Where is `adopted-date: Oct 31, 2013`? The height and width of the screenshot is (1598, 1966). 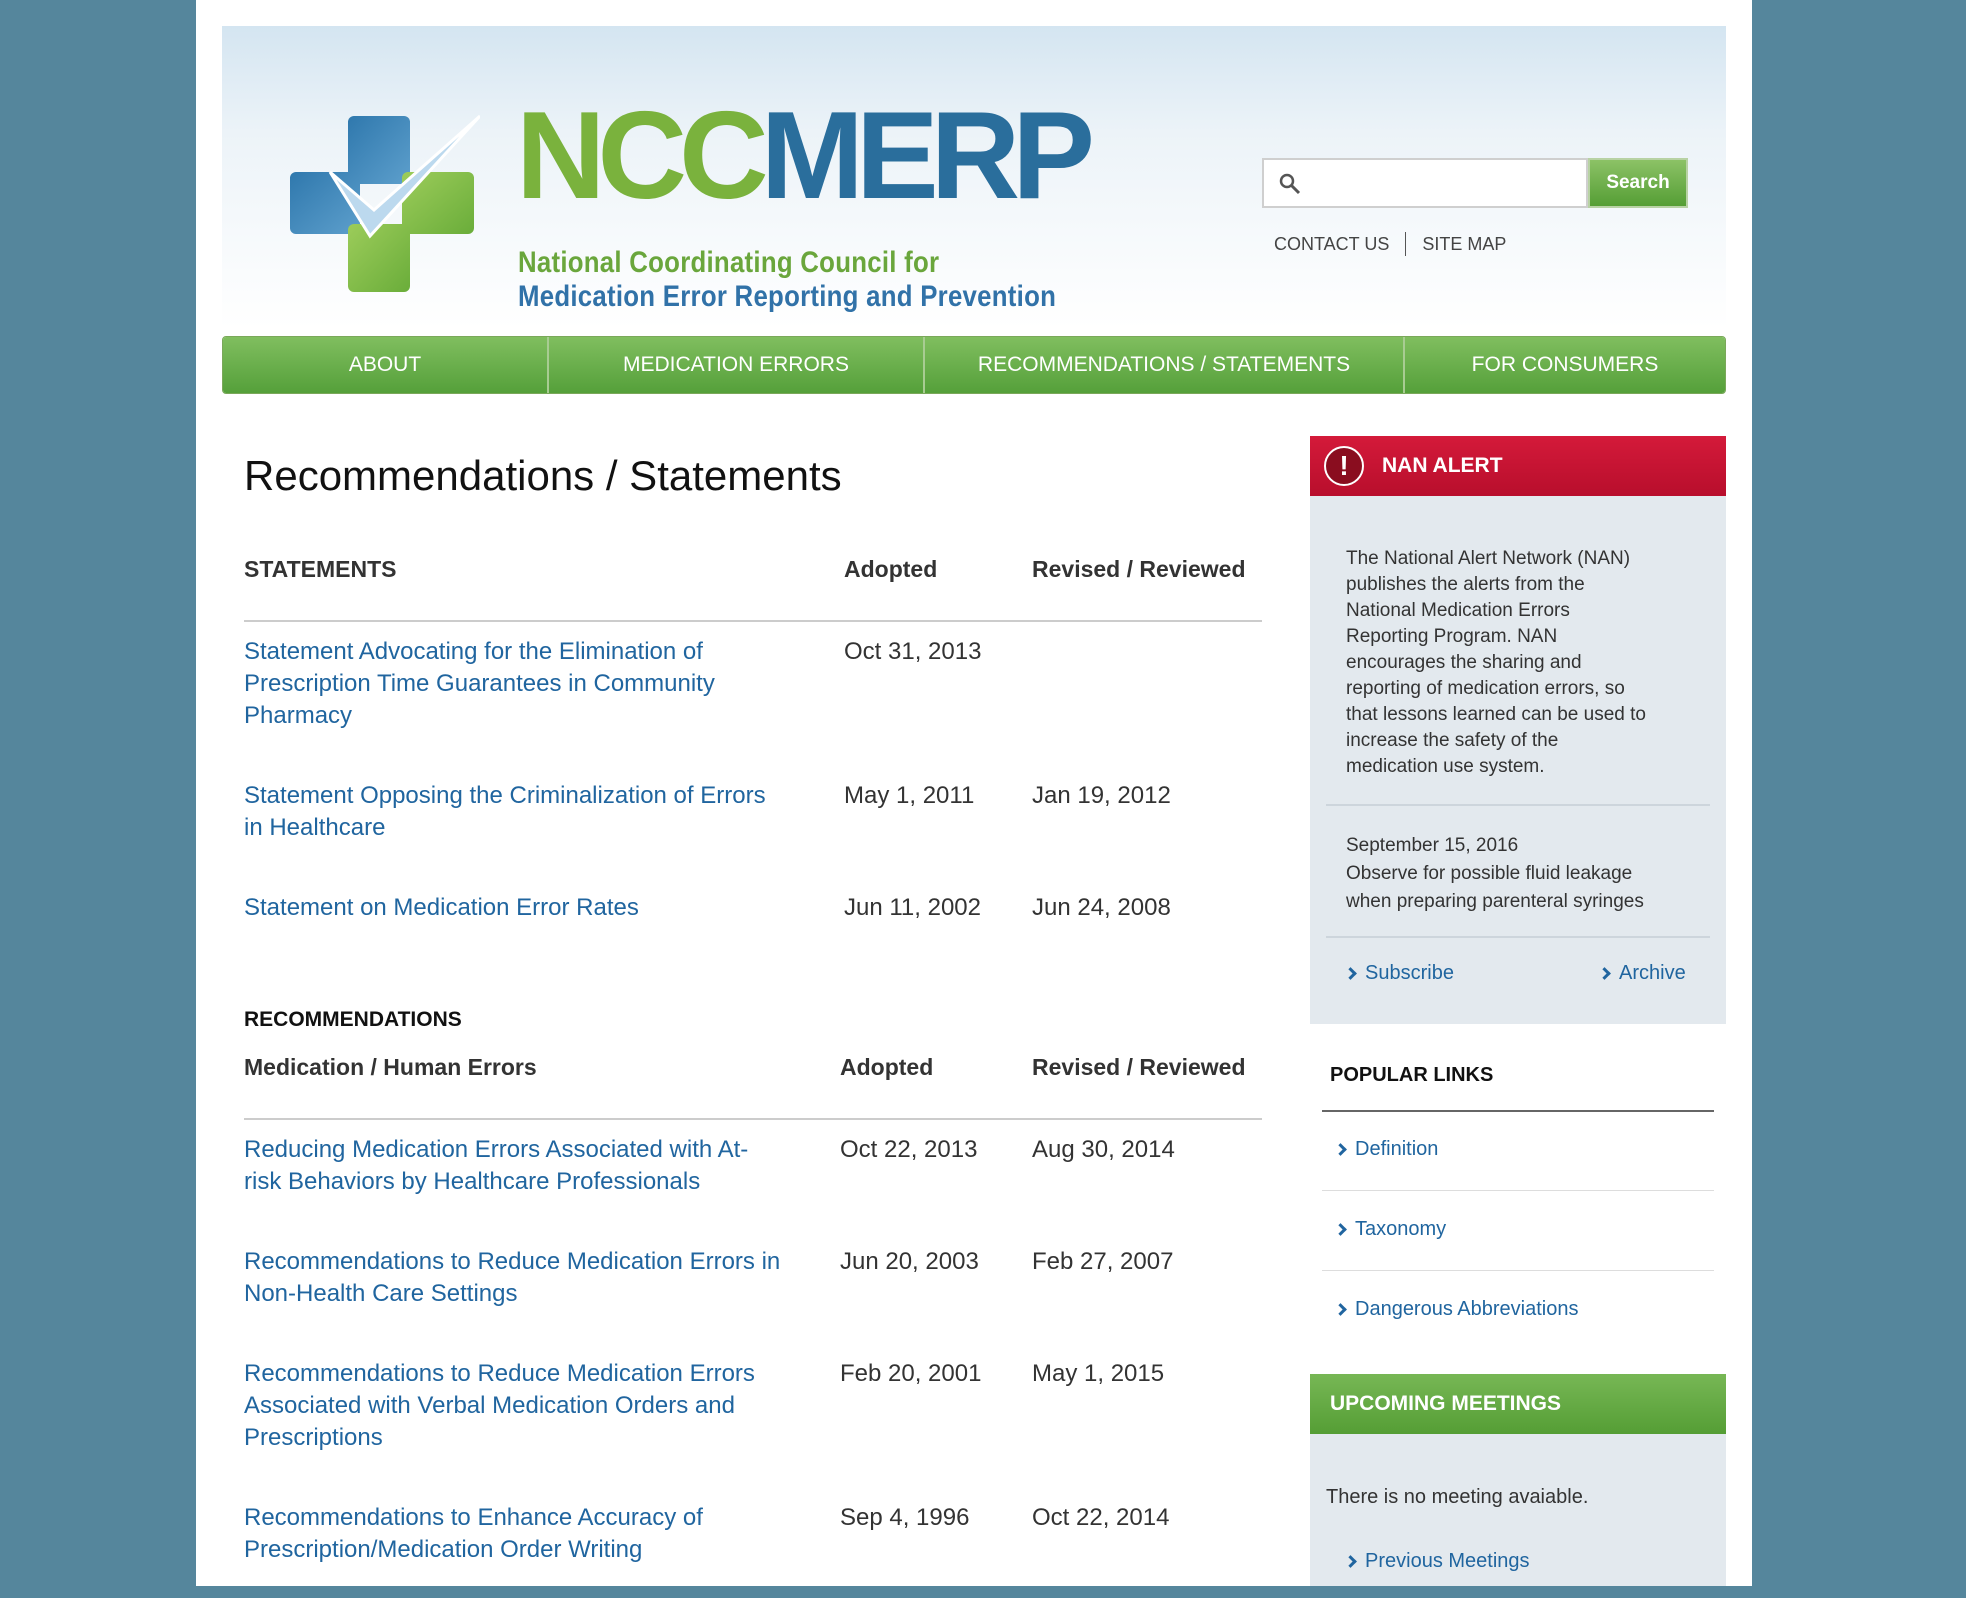 adopted-date: Oct 31, 2013 is located at coordinates (913, 651).